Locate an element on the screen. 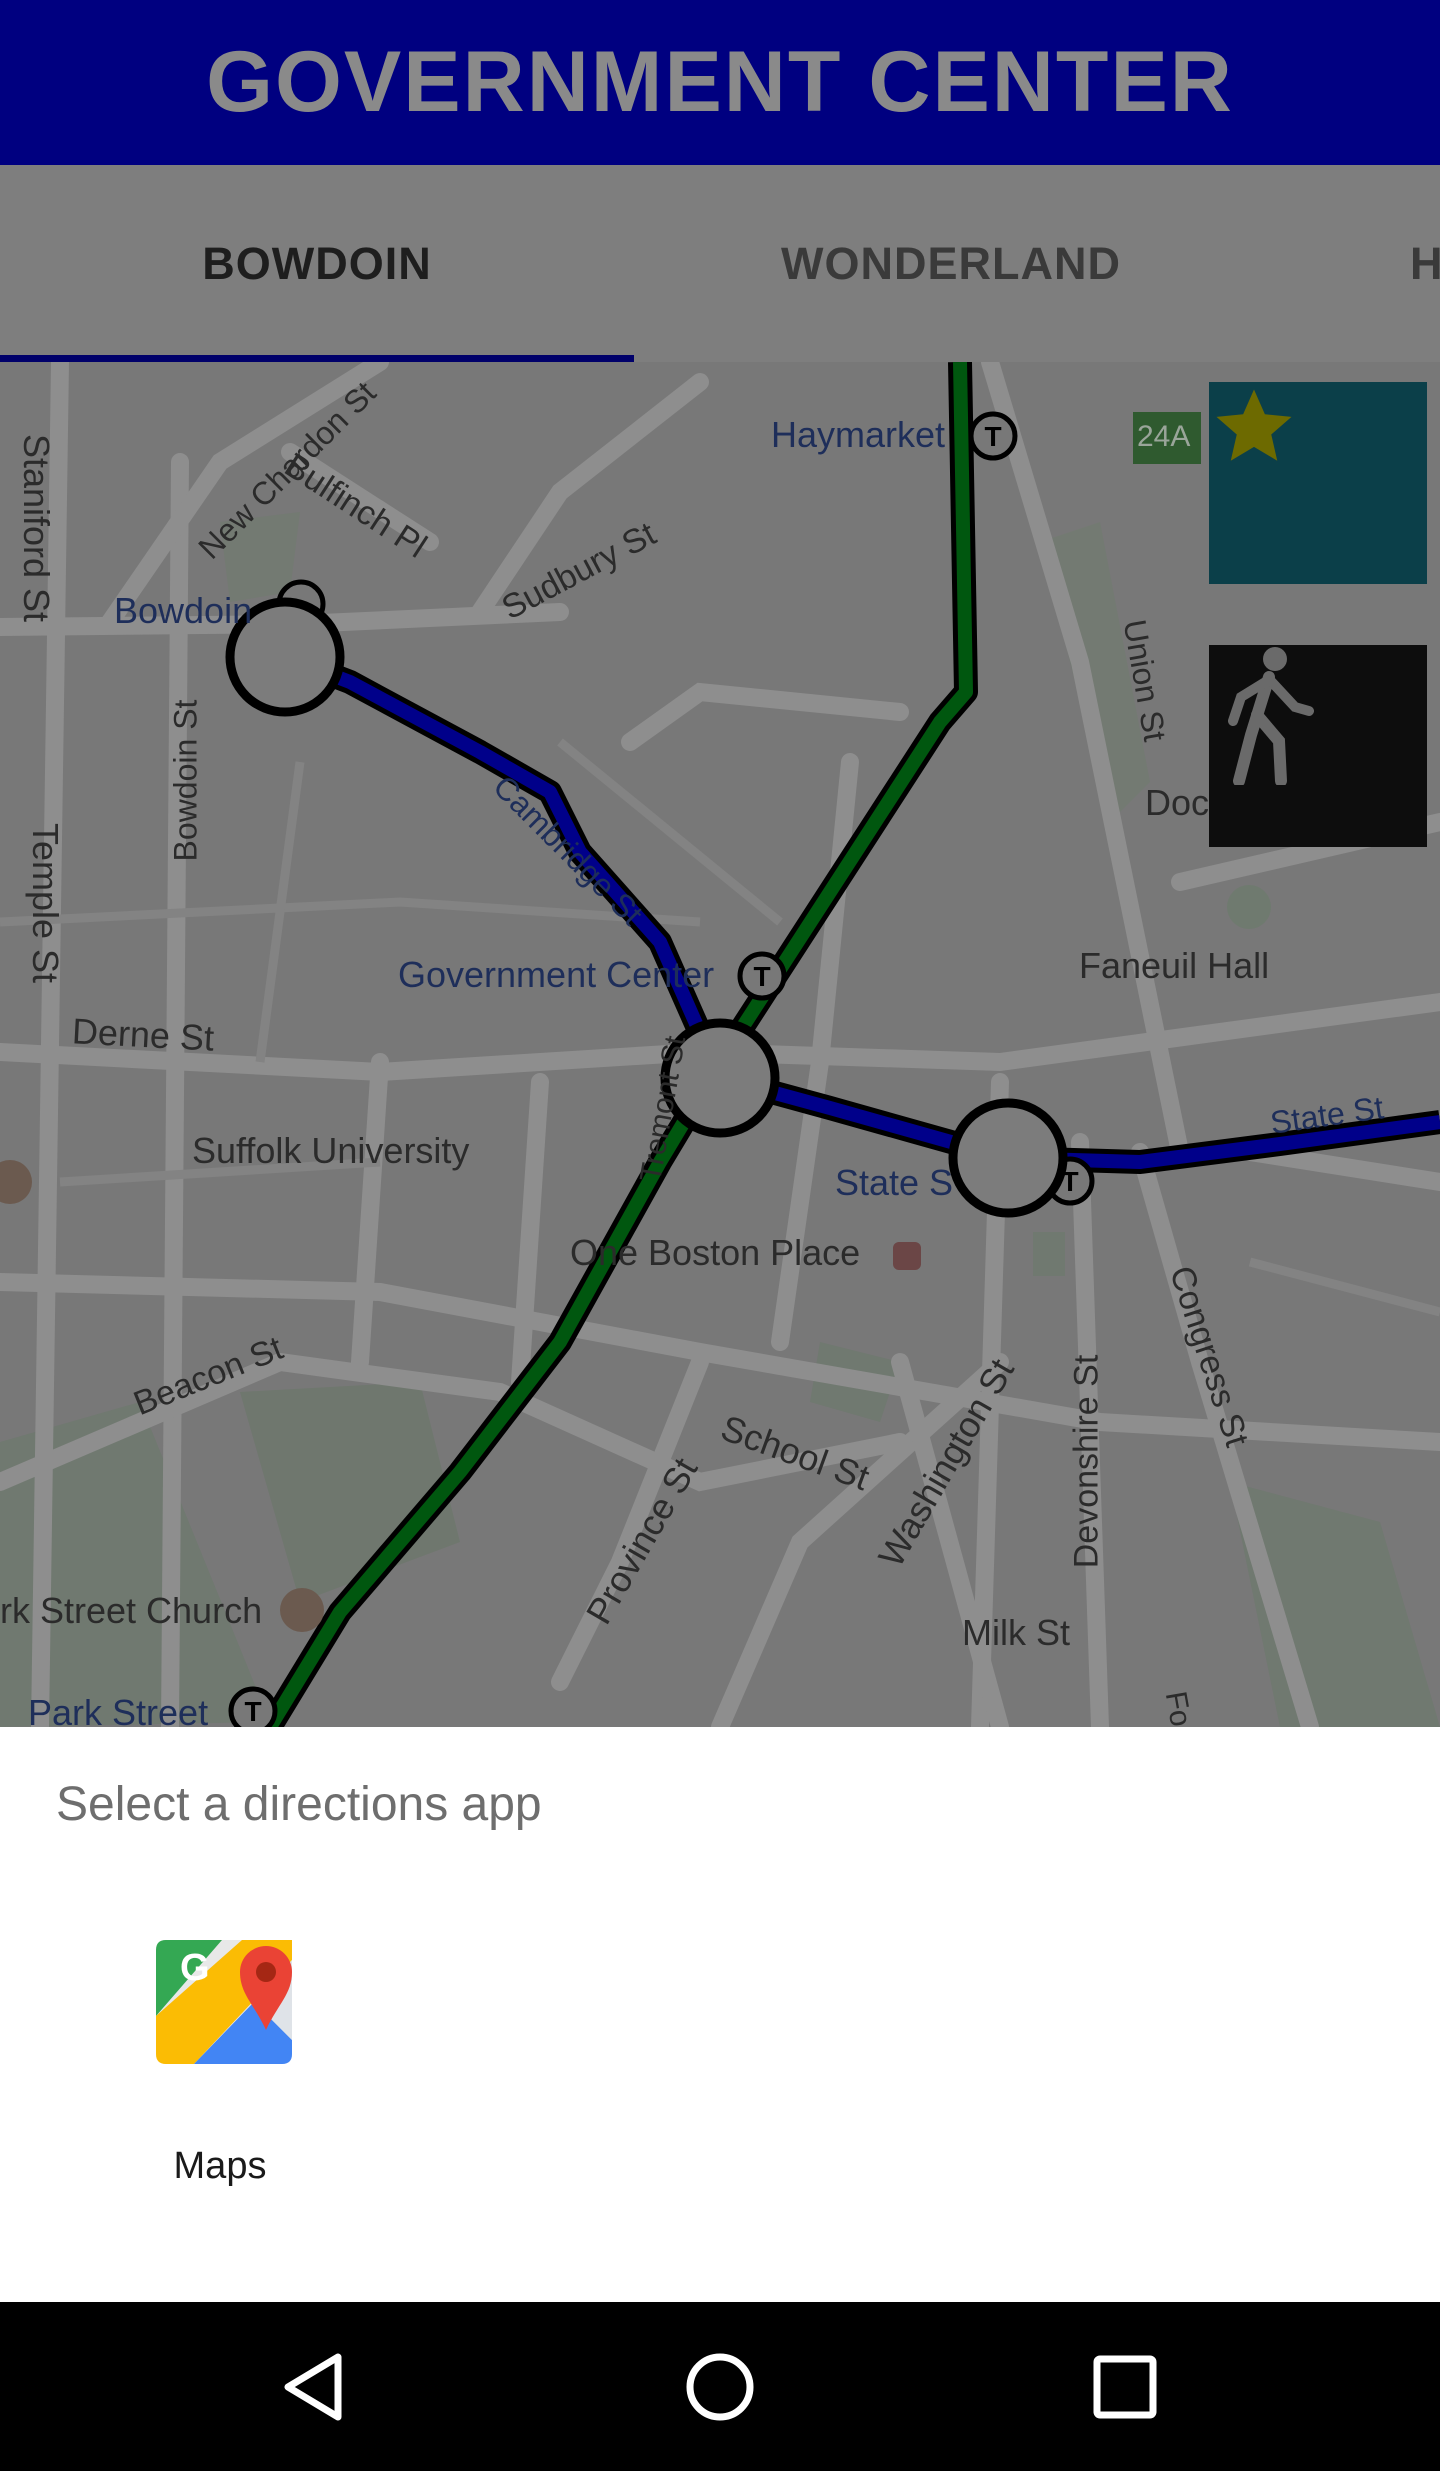  home-button is located at coordinates (720, 2387).